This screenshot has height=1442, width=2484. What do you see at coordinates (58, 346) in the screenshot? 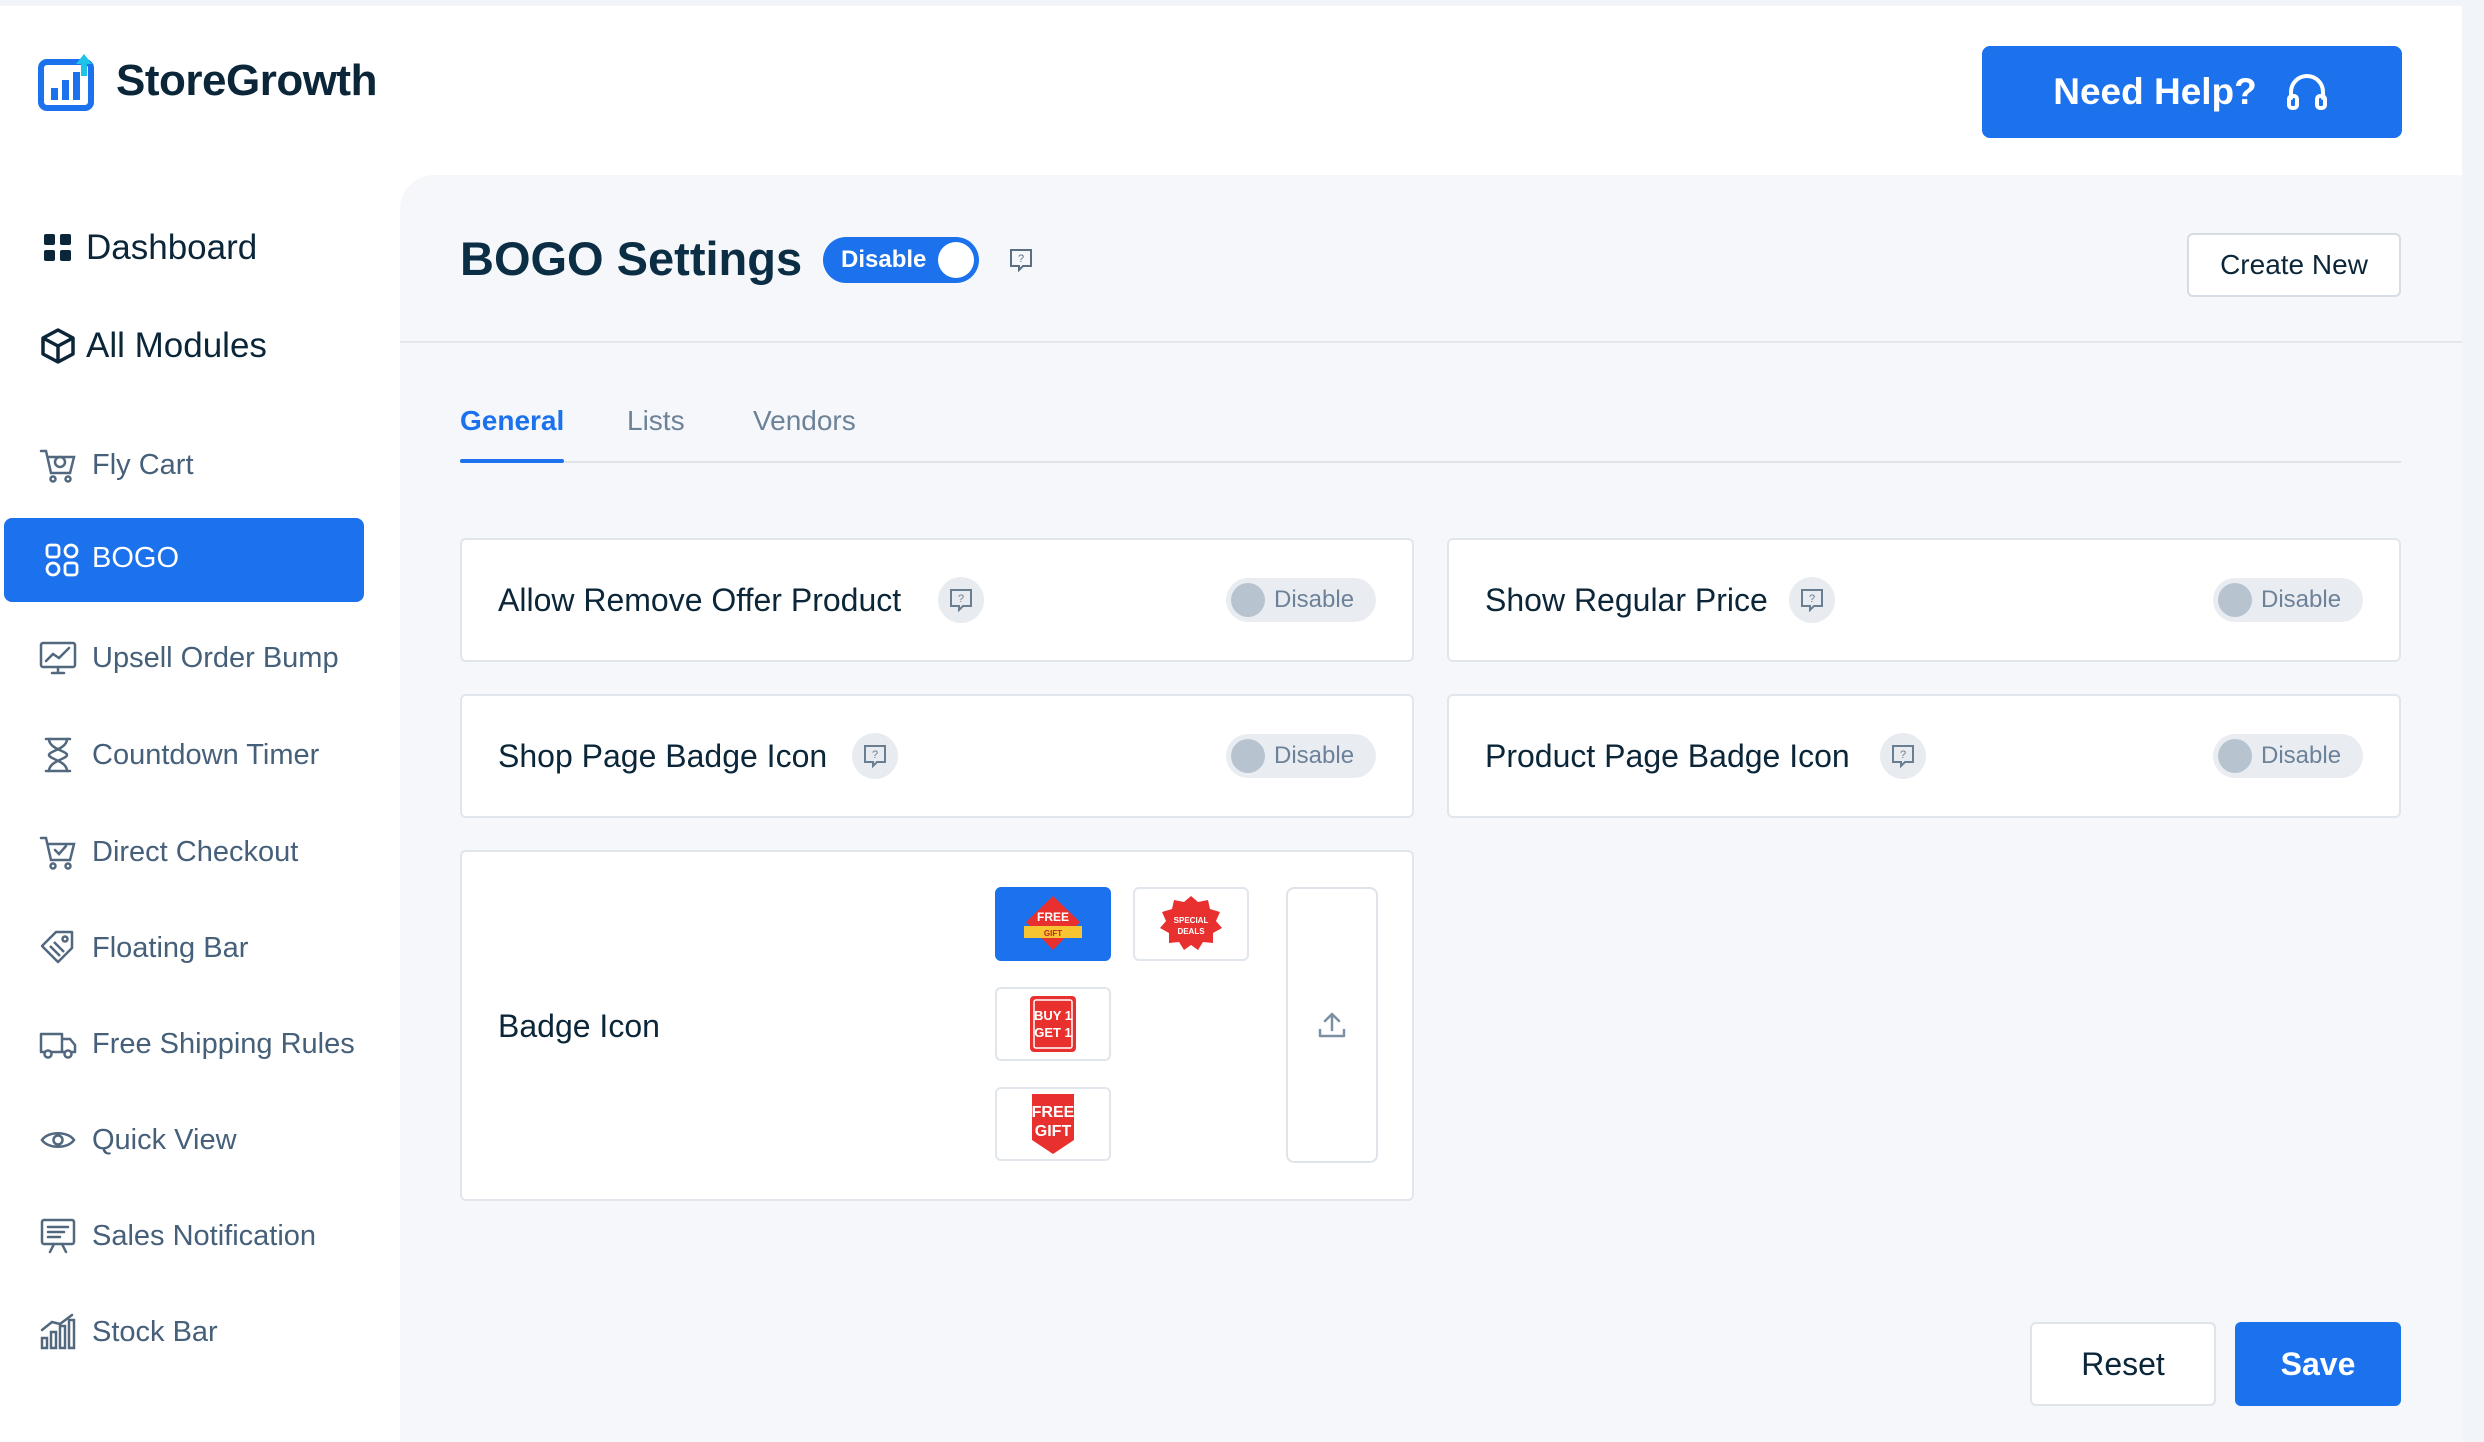
I see `cube-icon` at bounding box center [58, 346].